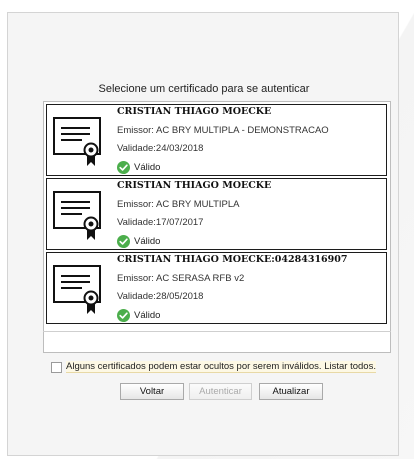 This screenshot has height=459, width=414. What do you see at coordinates (291, 391) in the screenshot?
I see `refresh-button: Atualizar` at bounding box center [291, 391].